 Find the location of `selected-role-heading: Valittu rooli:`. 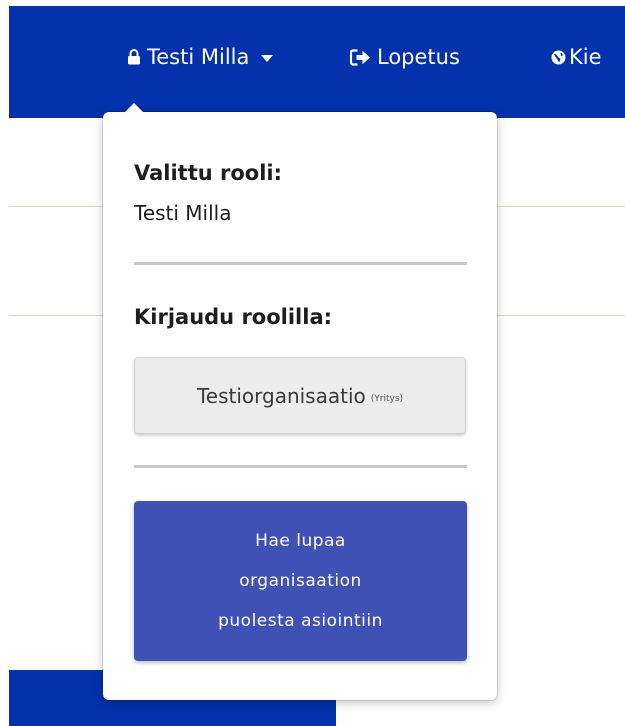

selected-role-heading: Valittu rooli: is located at coordinates (208, 173).